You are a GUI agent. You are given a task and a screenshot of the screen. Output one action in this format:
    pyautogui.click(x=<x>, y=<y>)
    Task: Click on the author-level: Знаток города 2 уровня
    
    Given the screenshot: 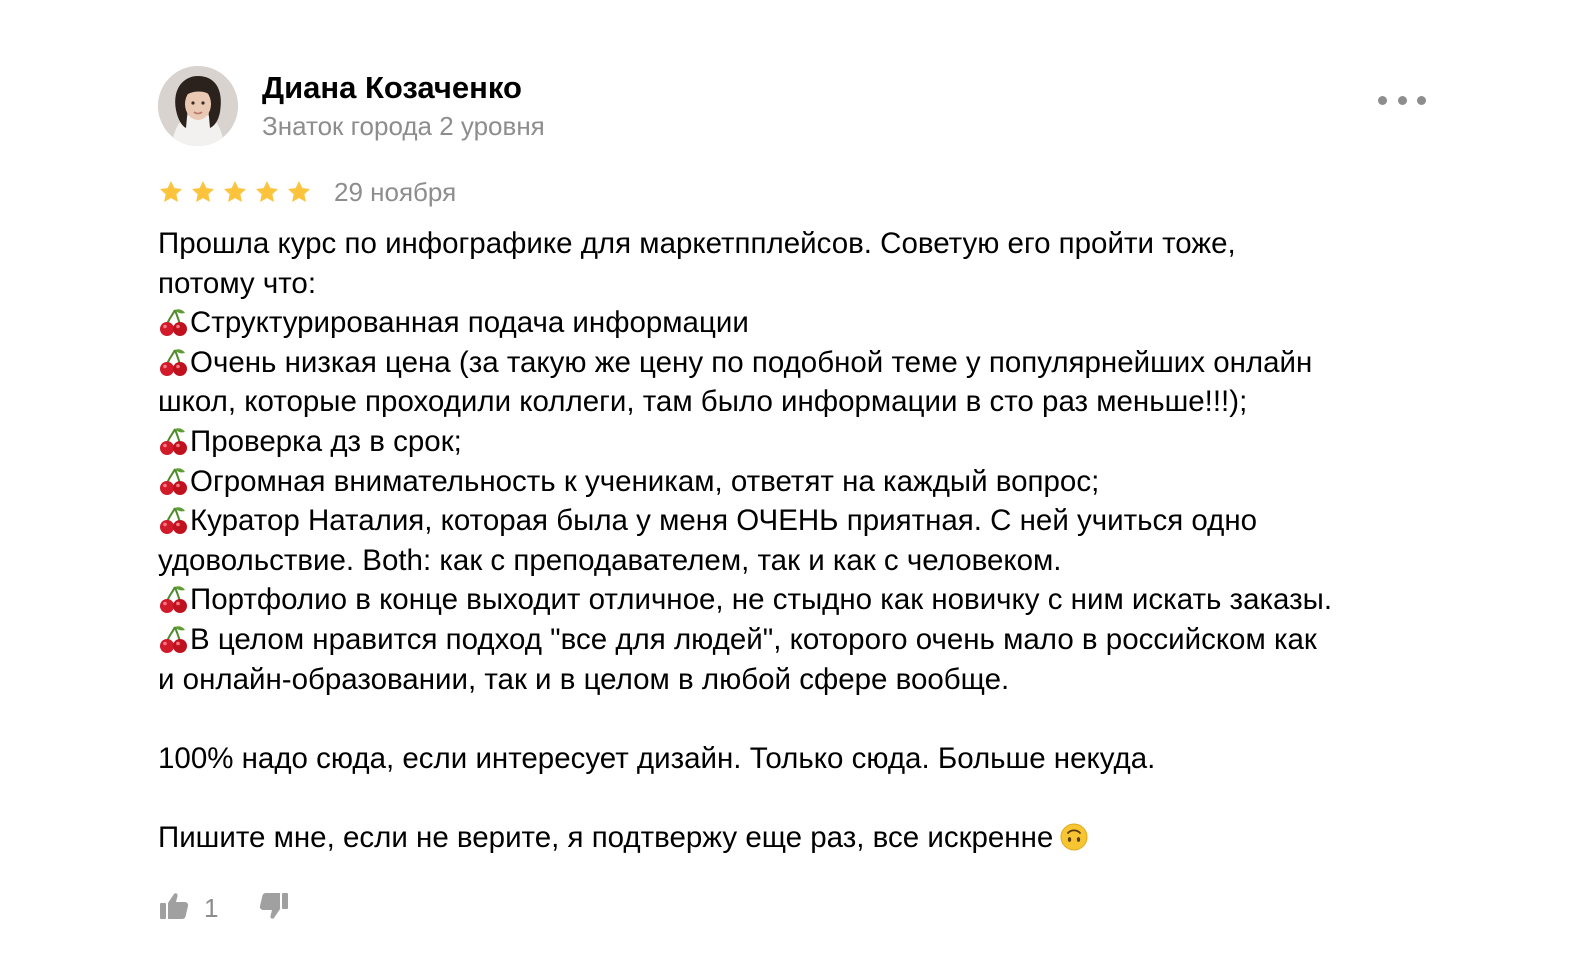 What is the action you would take?
    pyautogui.click(x=403, y=126)
    